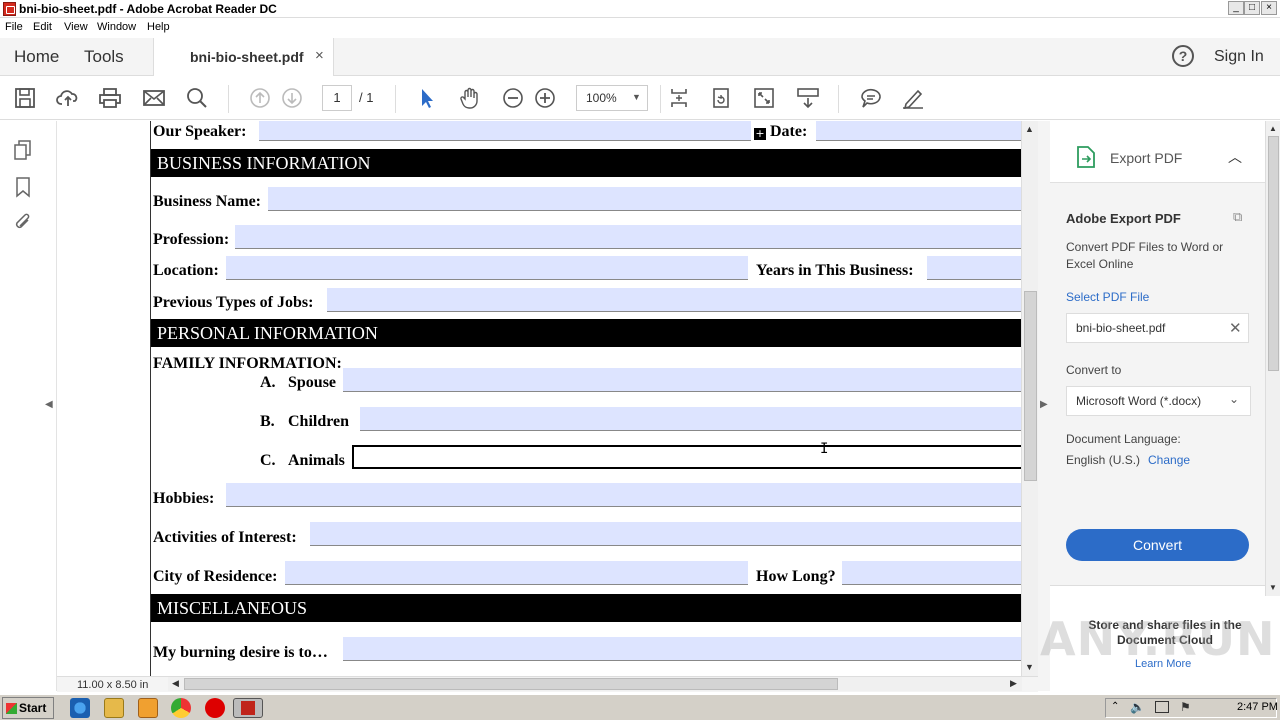  Describe the element at coordinates (215, 708) in the screenshot. I see `opera-icon` at that location.